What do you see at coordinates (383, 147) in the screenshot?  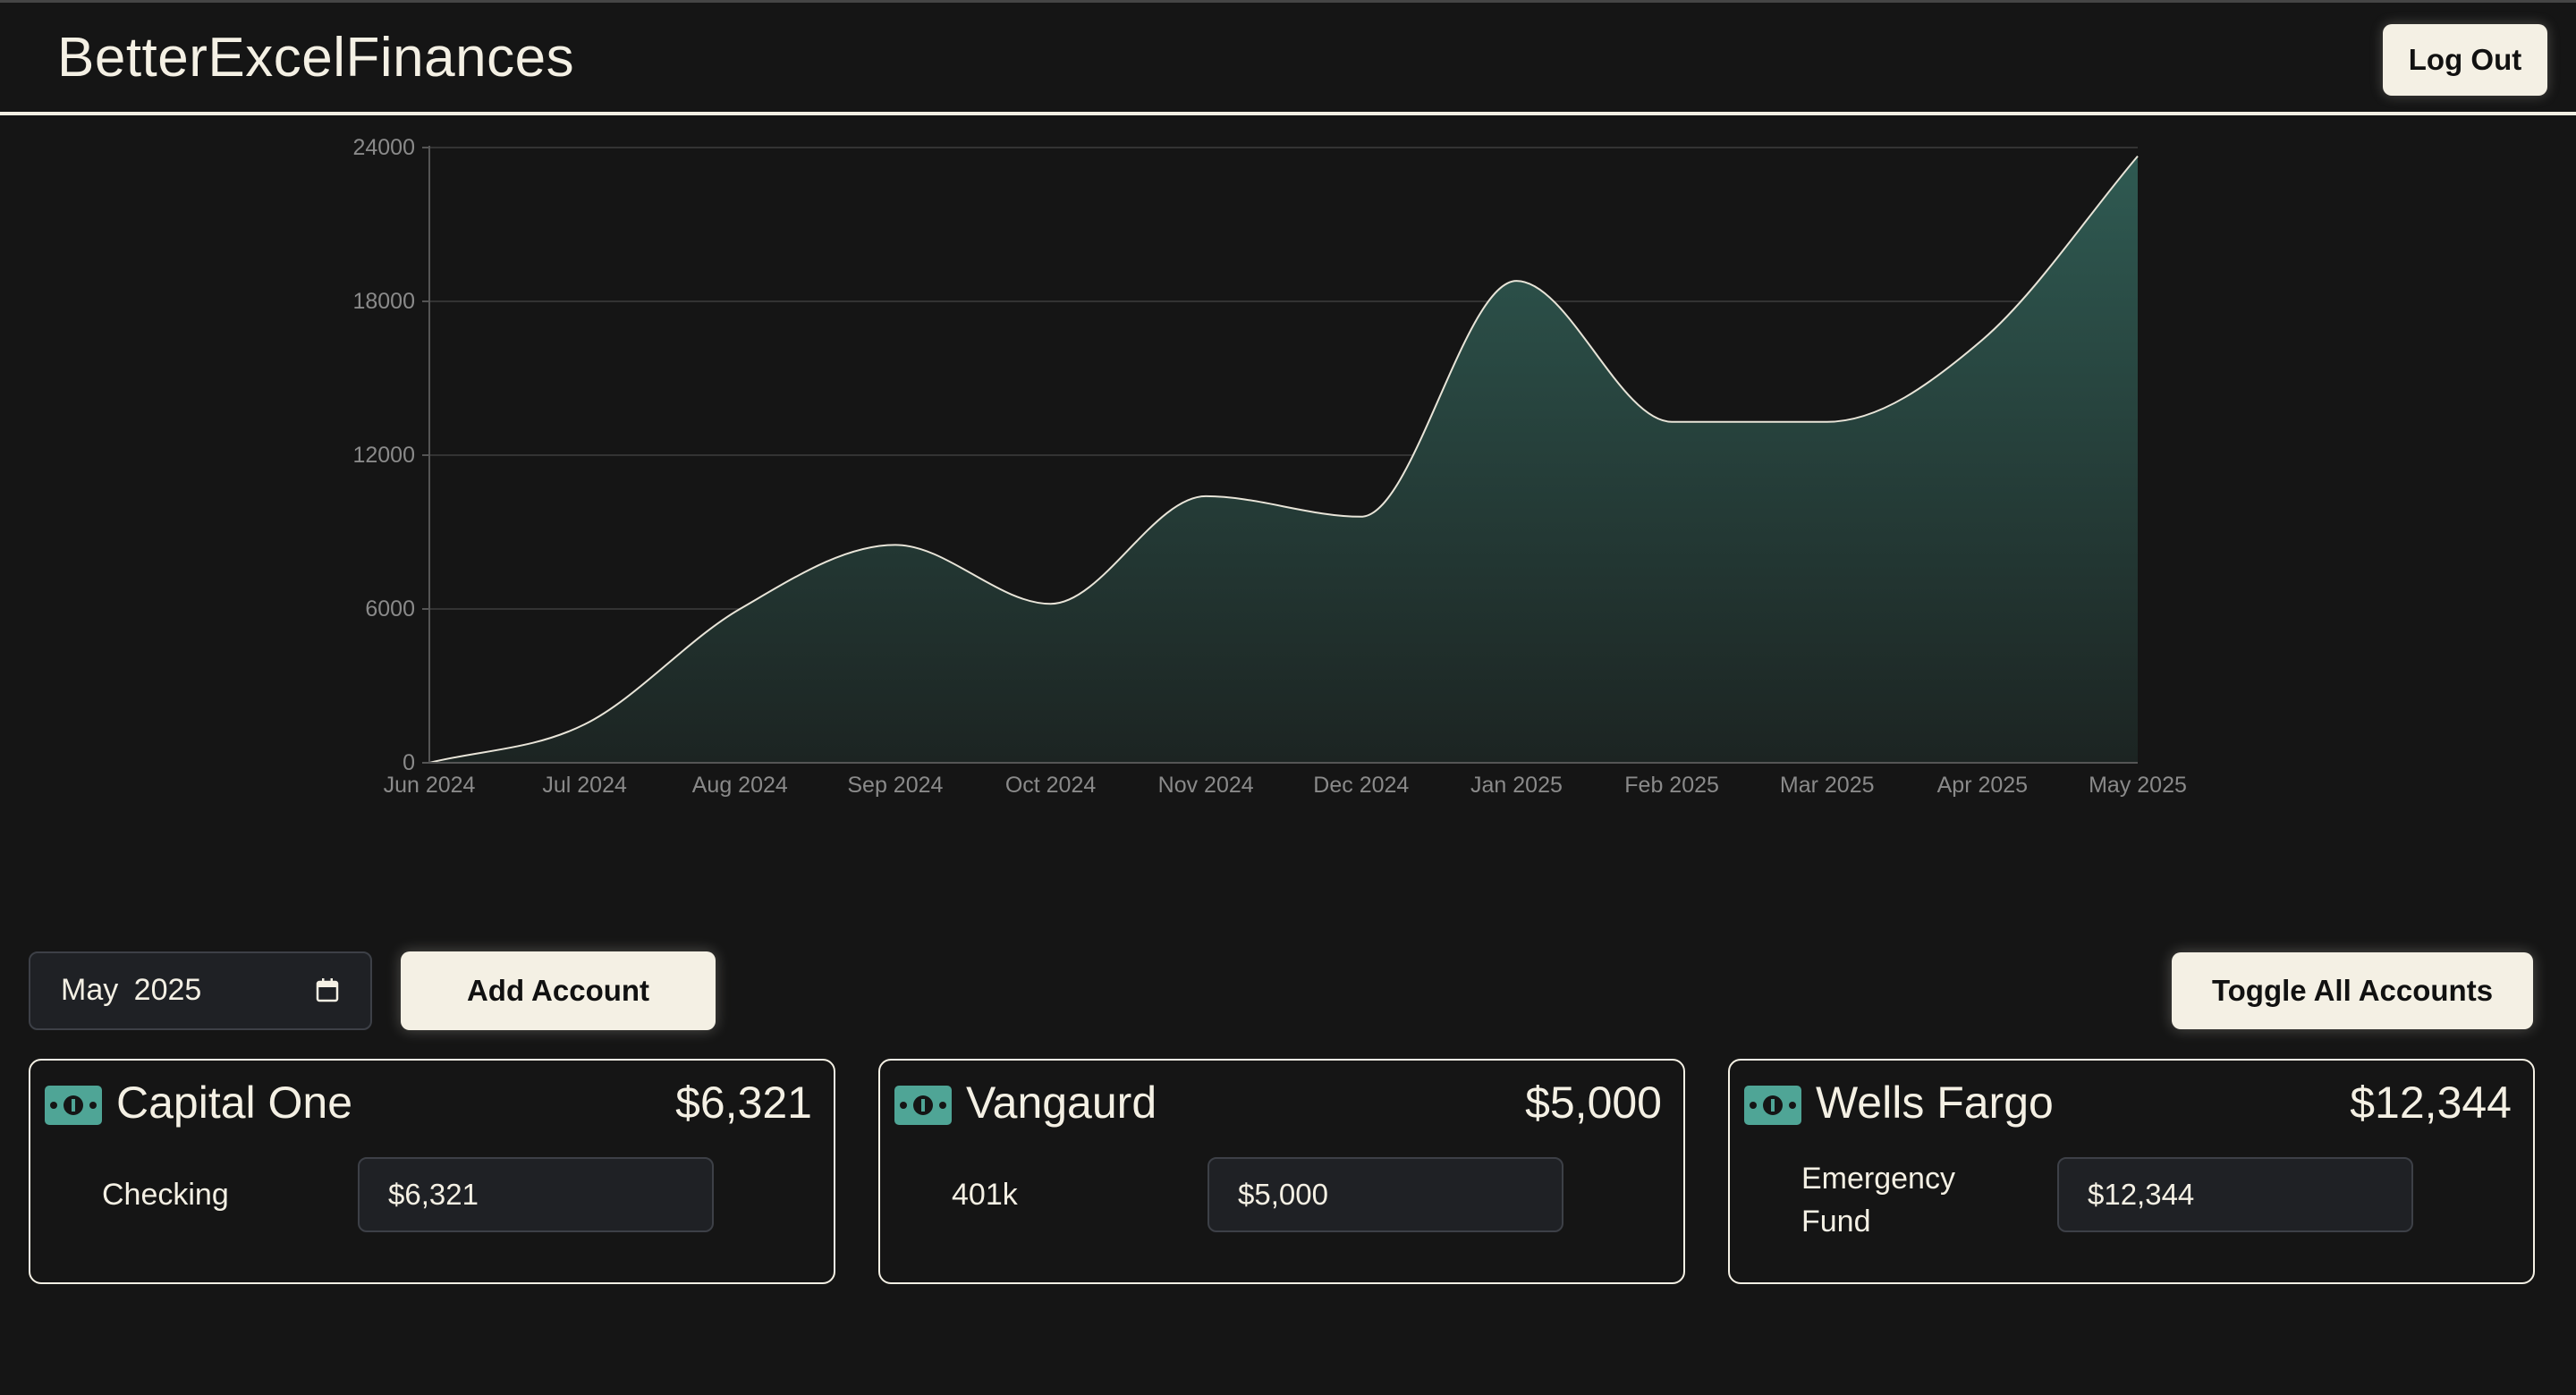 I see `y-tick-label: 24000` at bounding box center [383, 147].